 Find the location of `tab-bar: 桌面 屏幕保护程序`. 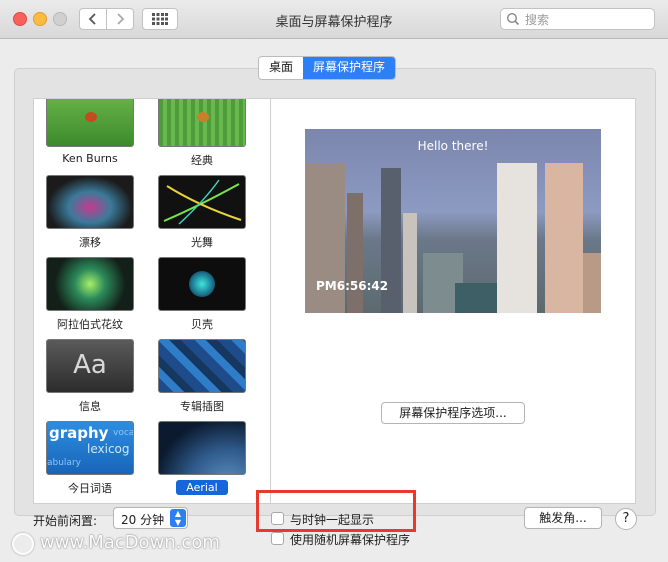

tab-bar: 桌面 屏幕保护程序 is located at coordinates (327, 68).